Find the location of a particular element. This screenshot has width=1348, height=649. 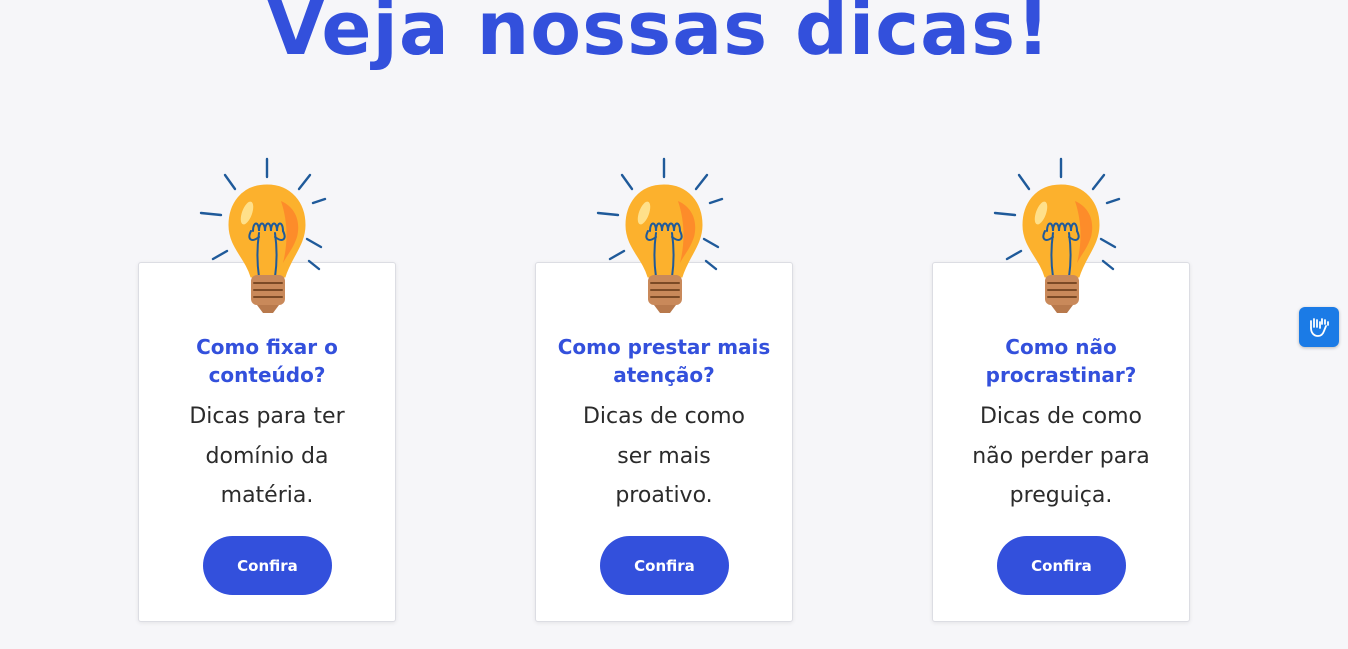

card-title: Como prestar mais atenção? is located at coordinates (664, 361).